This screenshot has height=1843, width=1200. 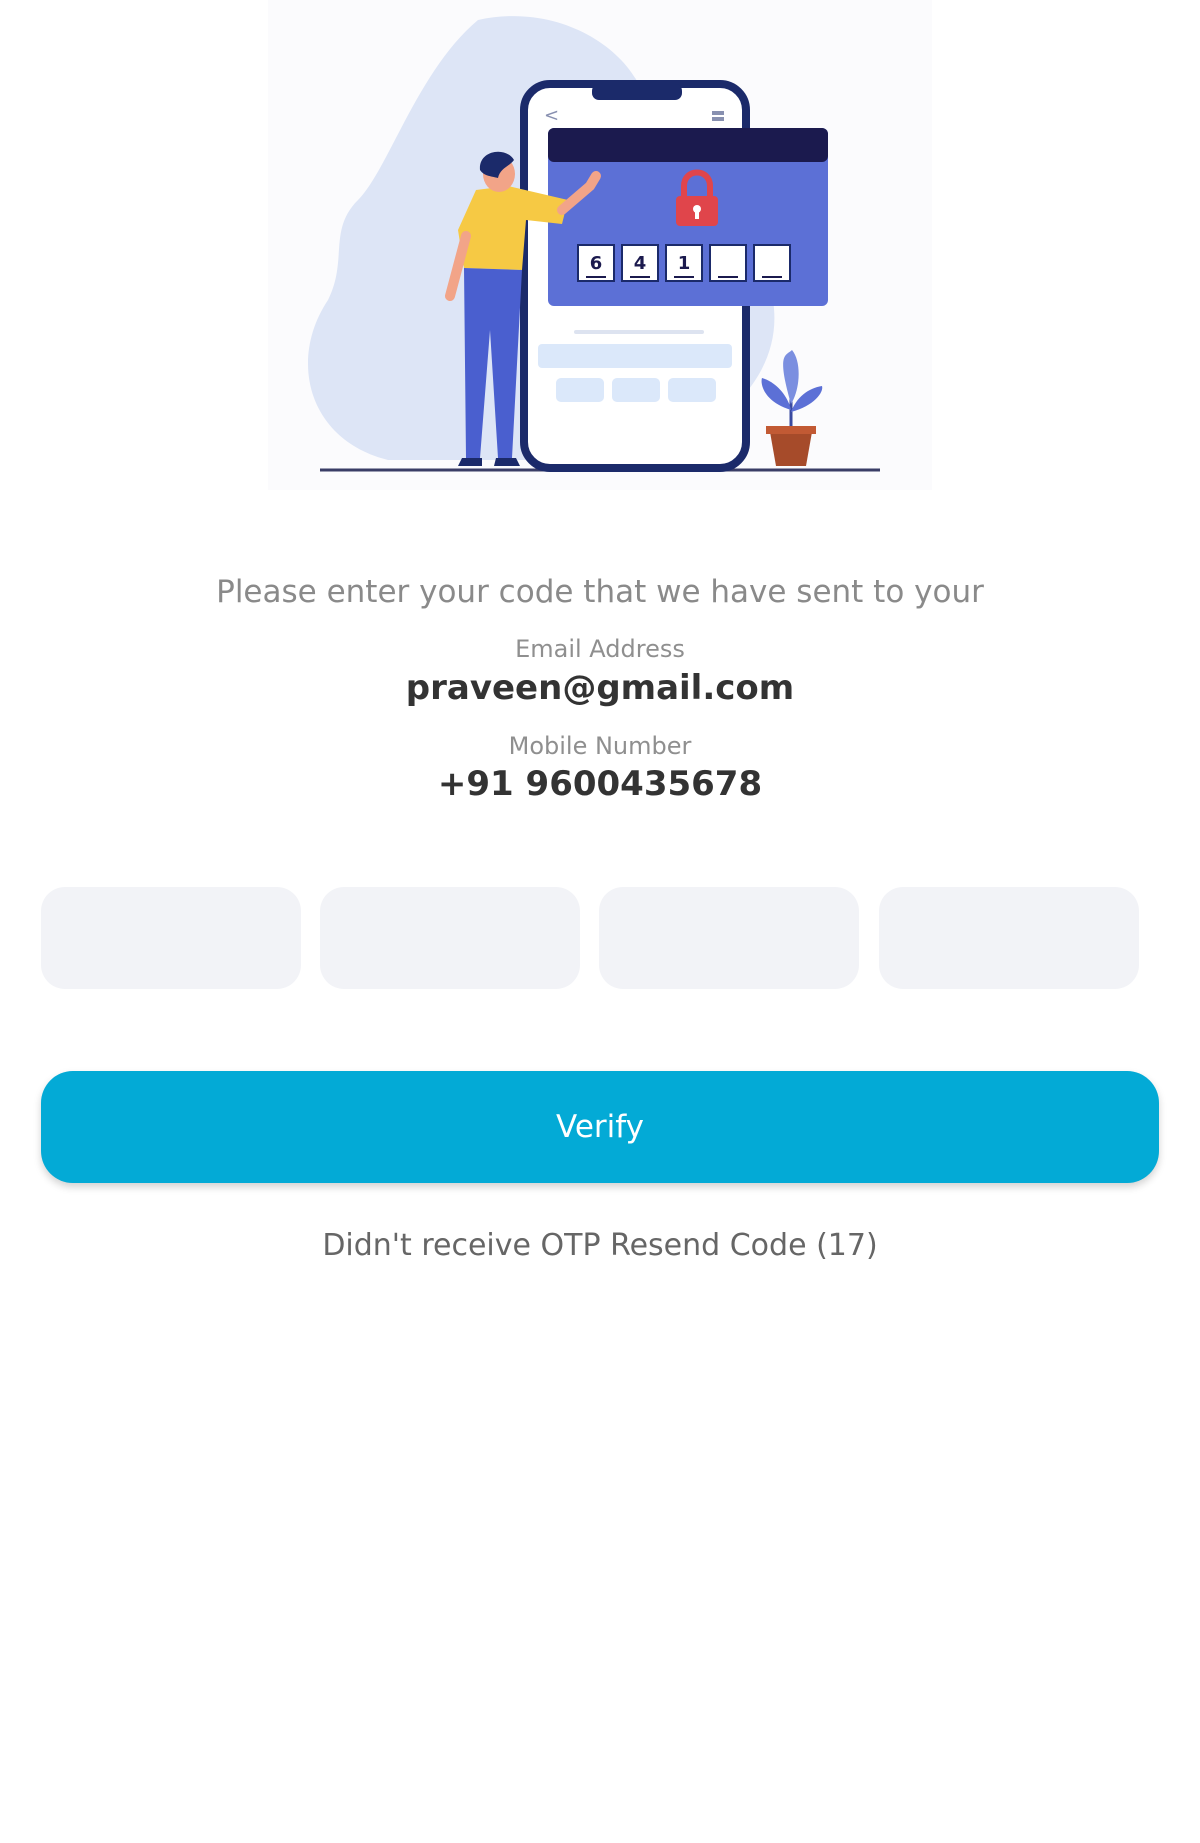 I want to click on mobile-label: Mobile Number, so click(x=600, y=746).